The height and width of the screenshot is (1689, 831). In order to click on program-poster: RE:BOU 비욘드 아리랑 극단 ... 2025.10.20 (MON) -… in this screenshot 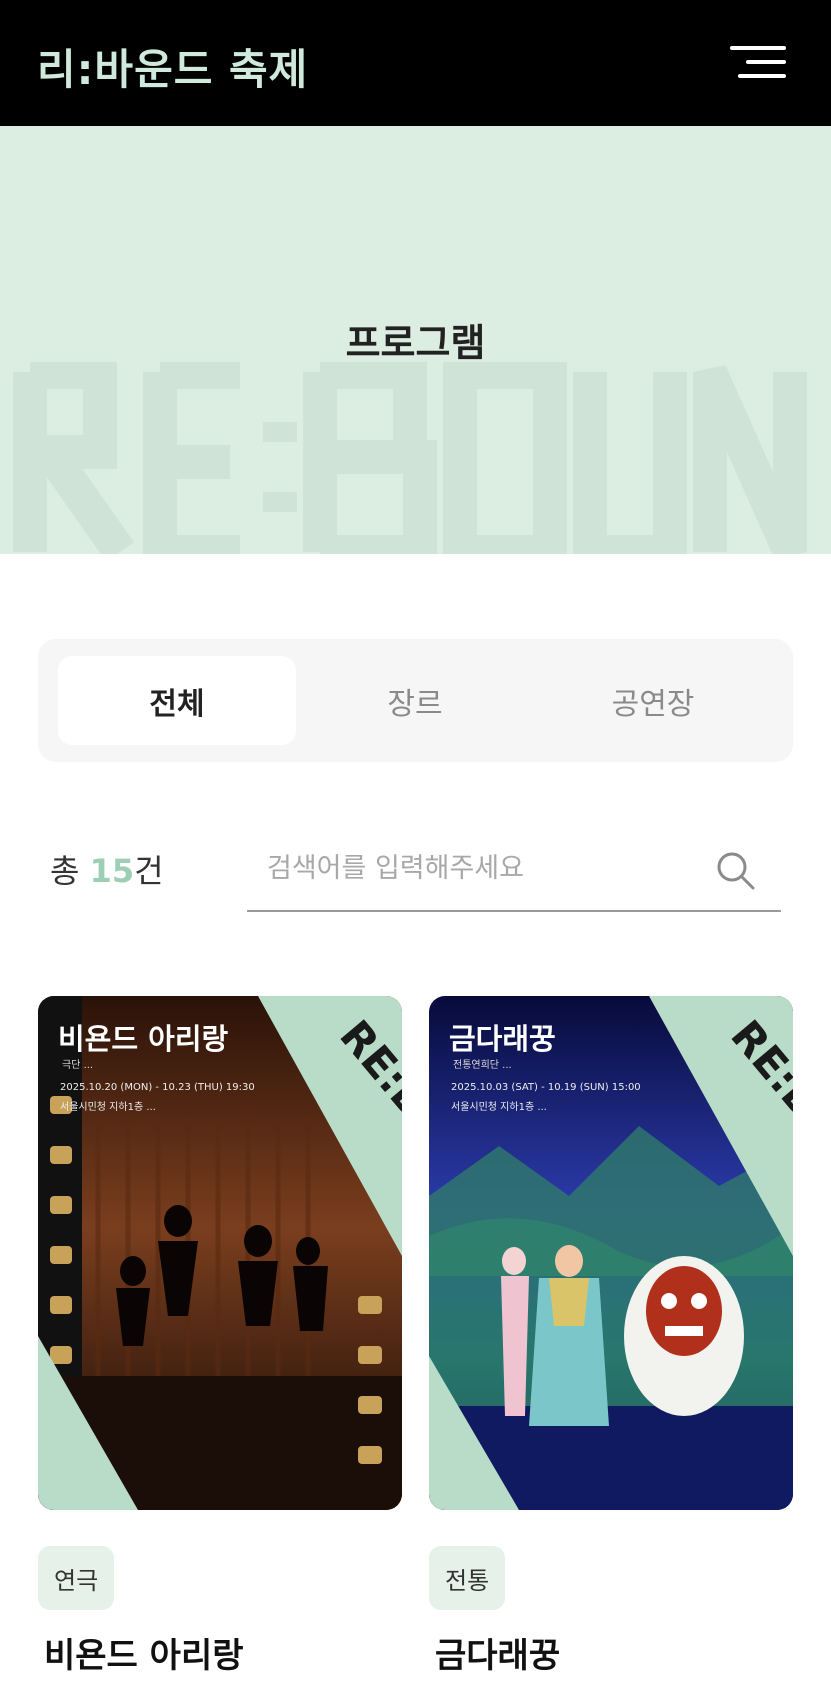, I will do `click(220, 1253)`.